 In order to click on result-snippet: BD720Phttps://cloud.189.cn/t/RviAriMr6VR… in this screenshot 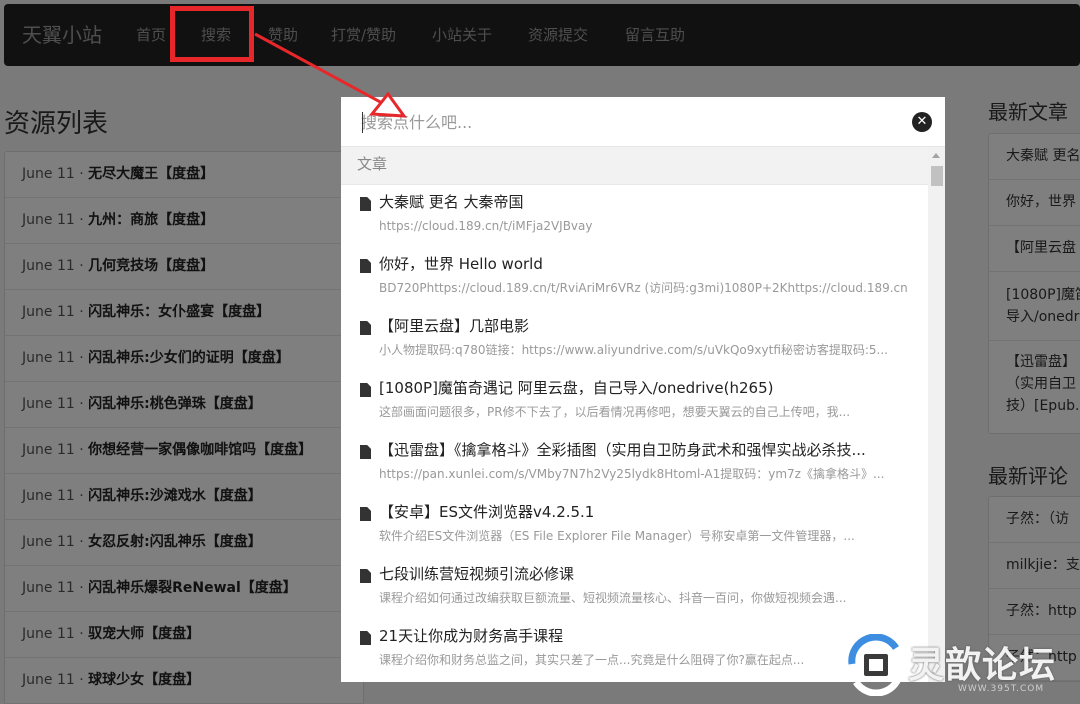, I will do `click(643, 288)`.